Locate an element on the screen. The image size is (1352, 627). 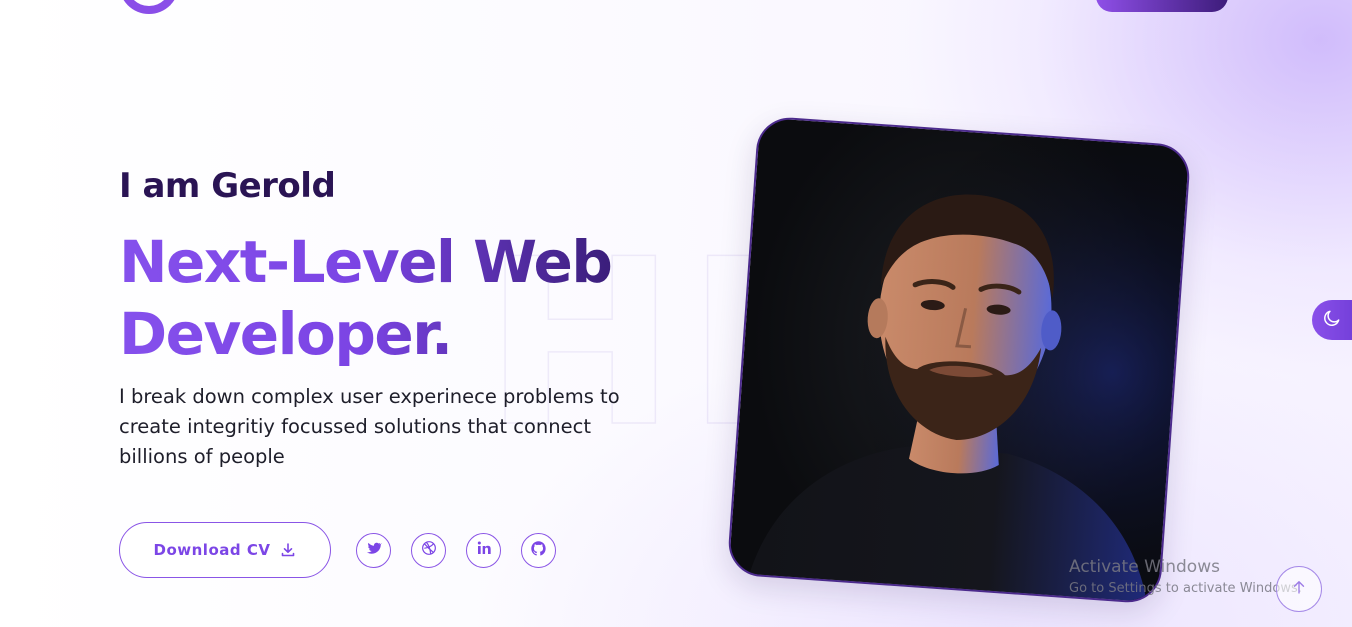
dribbble-icon is located at coordinates (429, 550).